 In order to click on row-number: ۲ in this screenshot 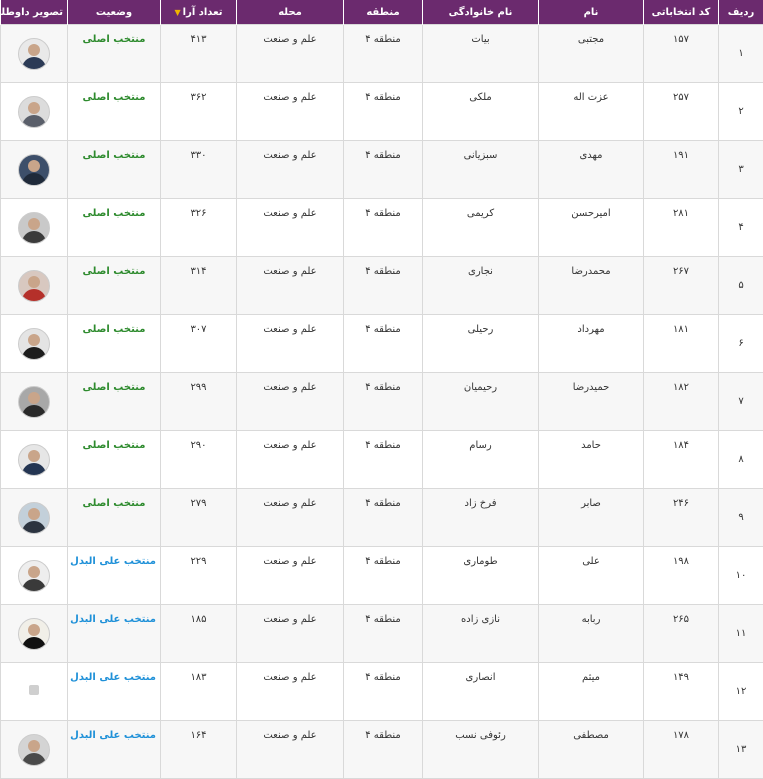, I will do `click(741, 112)`.